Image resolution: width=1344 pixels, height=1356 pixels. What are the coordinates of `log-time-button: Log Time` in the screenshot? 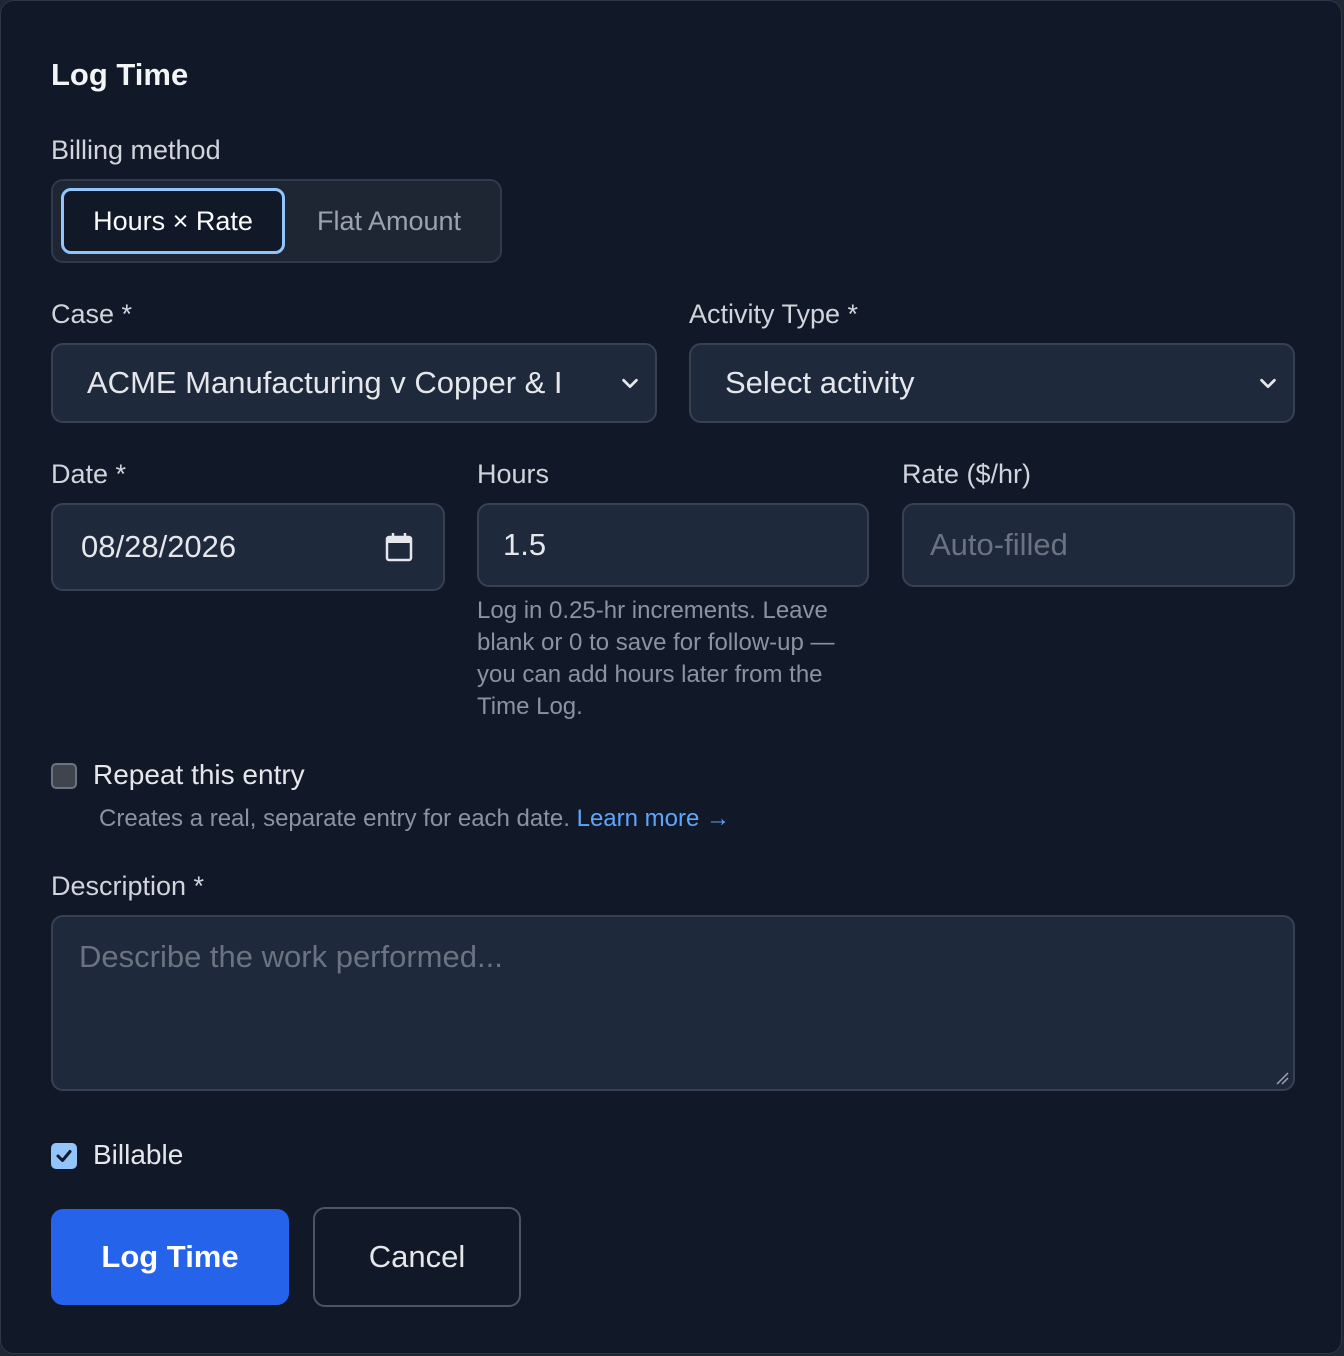 It's located at (170, 1257).